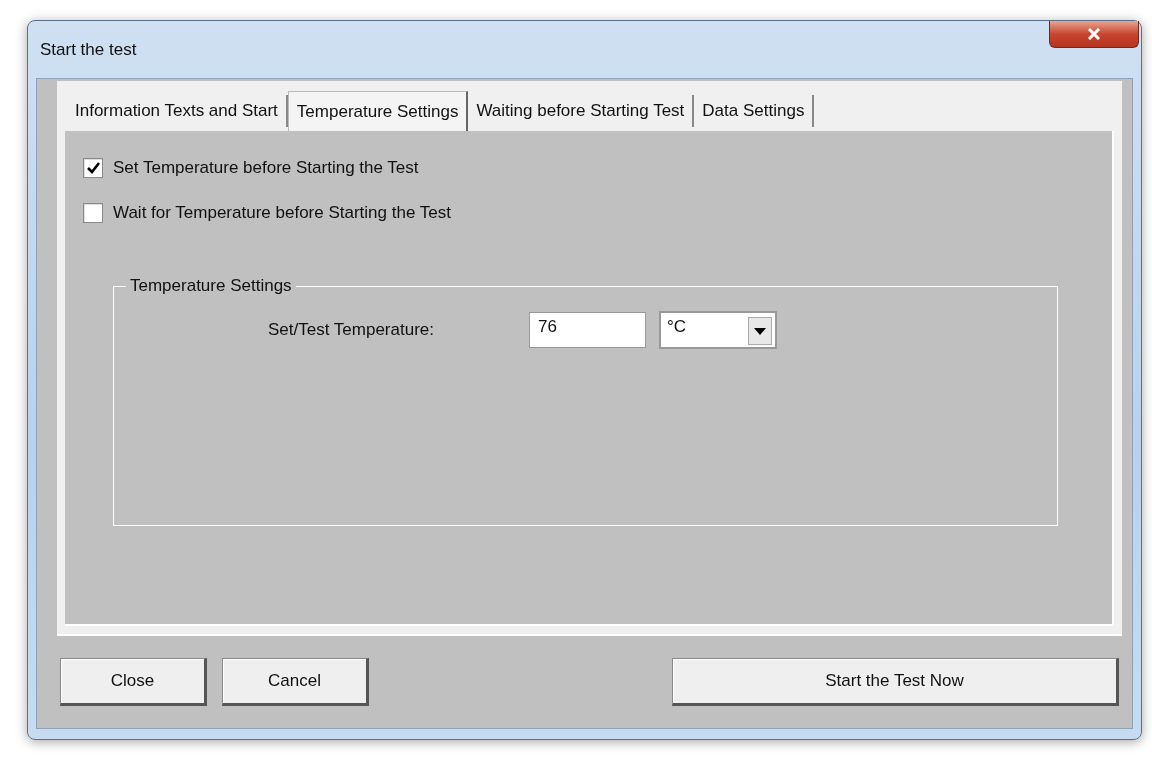  What do you see at coordinates (211, 286) in the screenshot?
I see `group-title: Temperature Settings` at bounding box center [211, 286].